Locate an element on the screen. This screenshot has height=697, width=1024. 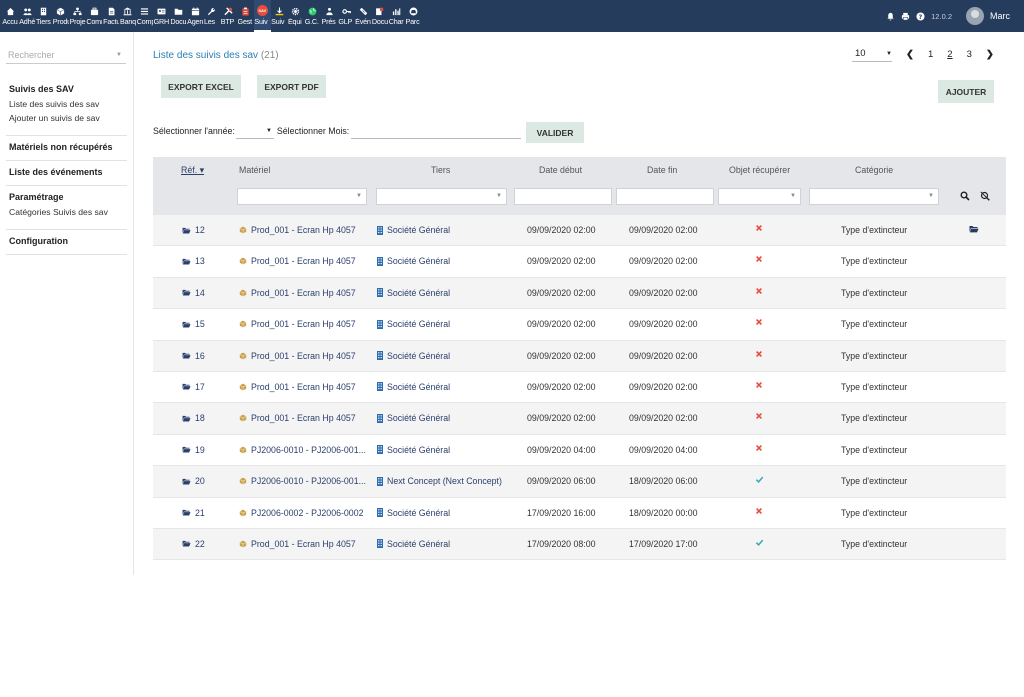
filter-materiel: ▼ is located at coordinates (302, 196).